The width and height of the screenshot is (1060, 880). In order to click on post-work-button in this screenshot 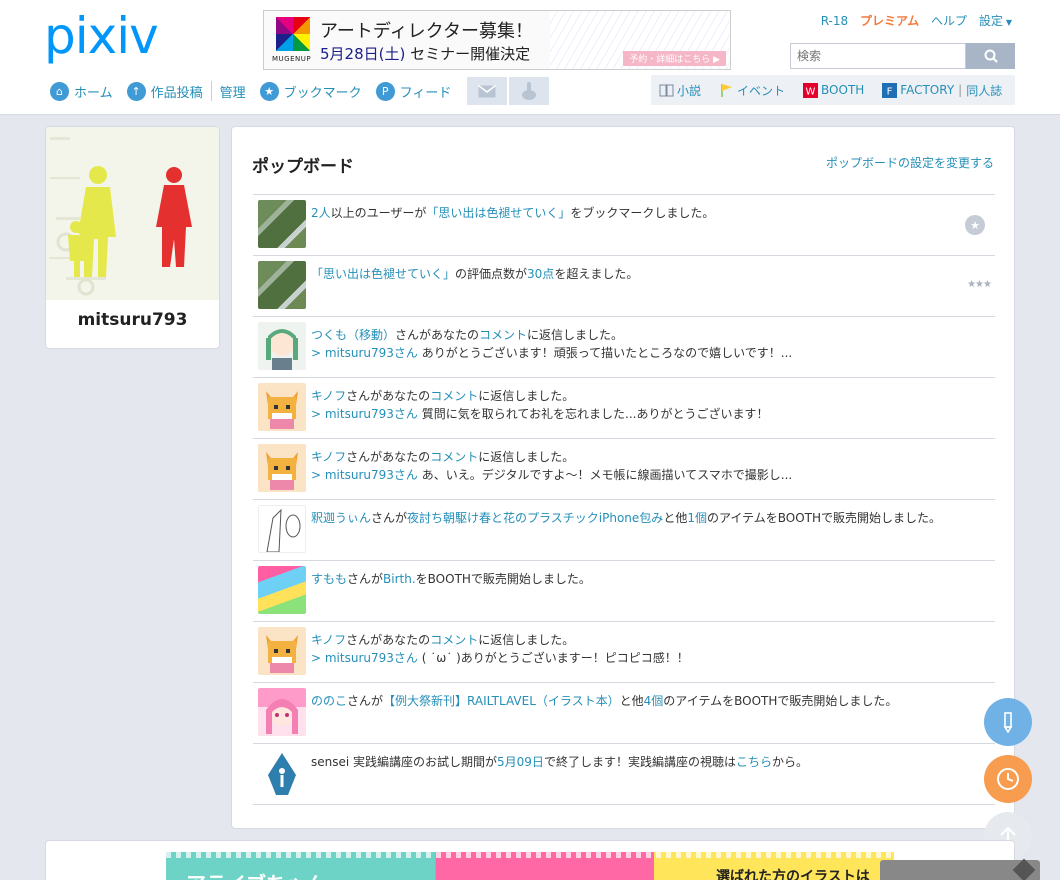, I will do `click(1008, 722)`.